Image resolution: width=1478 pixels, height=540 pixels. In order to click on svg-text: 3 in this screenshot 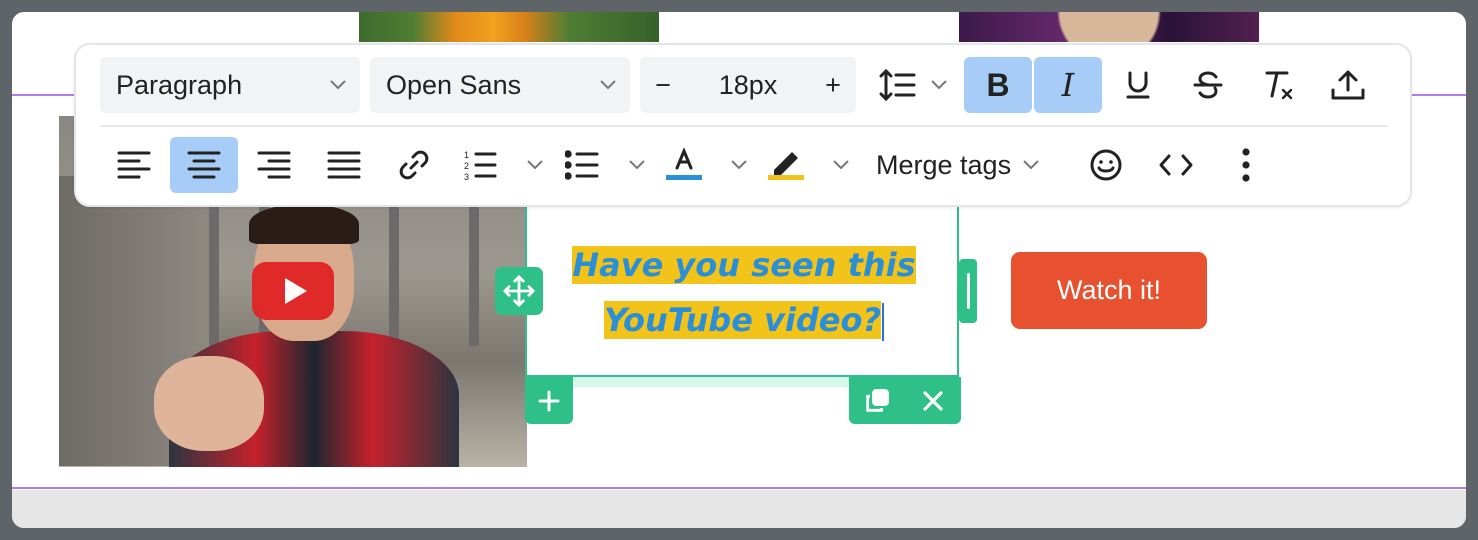, I will do `click(466, 177)`.